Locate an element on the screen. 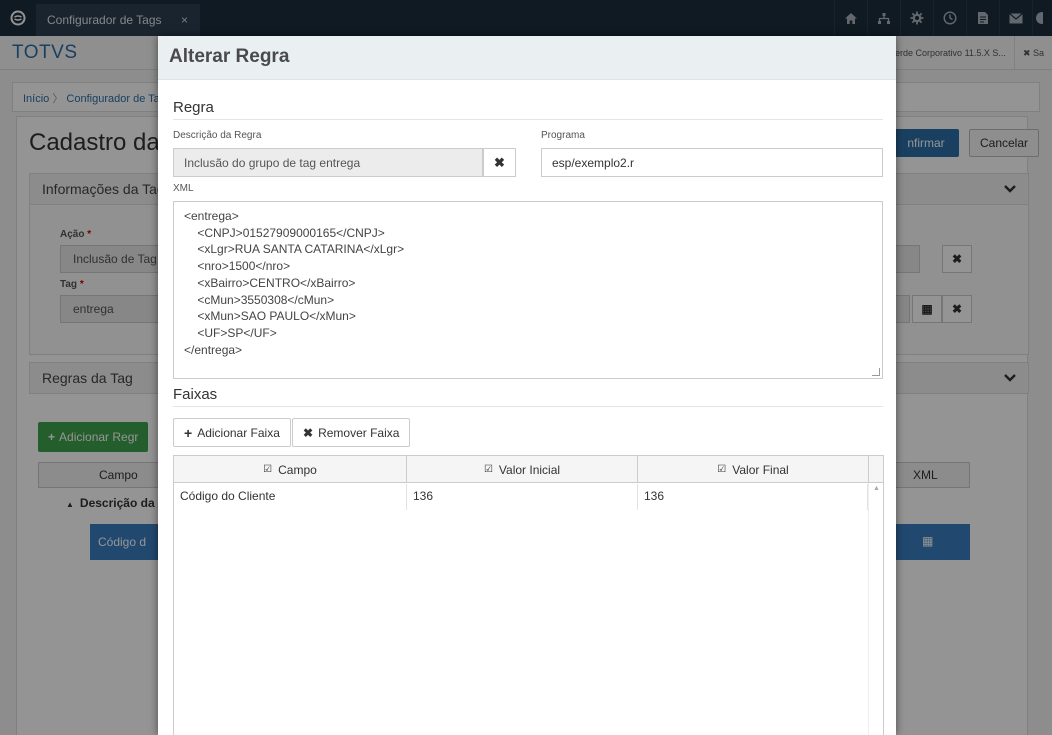 The width and height of the screenshot is (1052, 735). xml-label: XML is located at coordinates (183, 188).